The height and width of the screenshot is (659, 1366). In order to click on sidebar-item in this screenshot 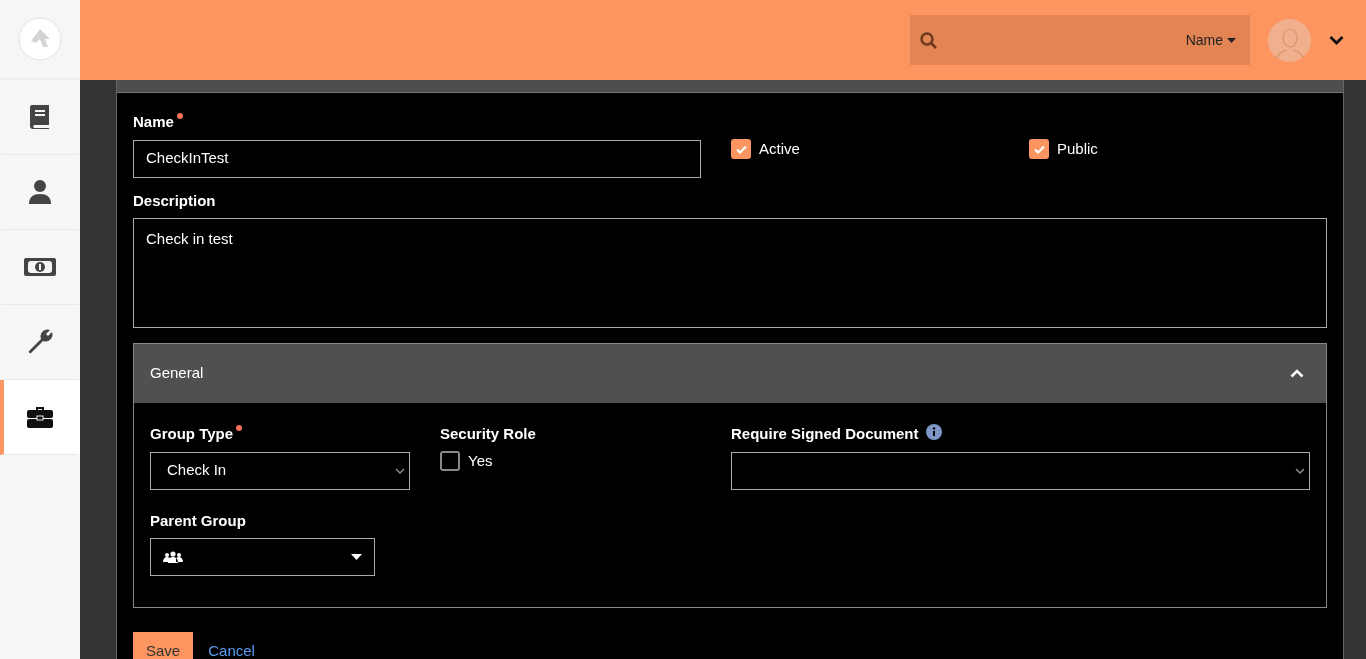, I will do `click(40, 417)`.